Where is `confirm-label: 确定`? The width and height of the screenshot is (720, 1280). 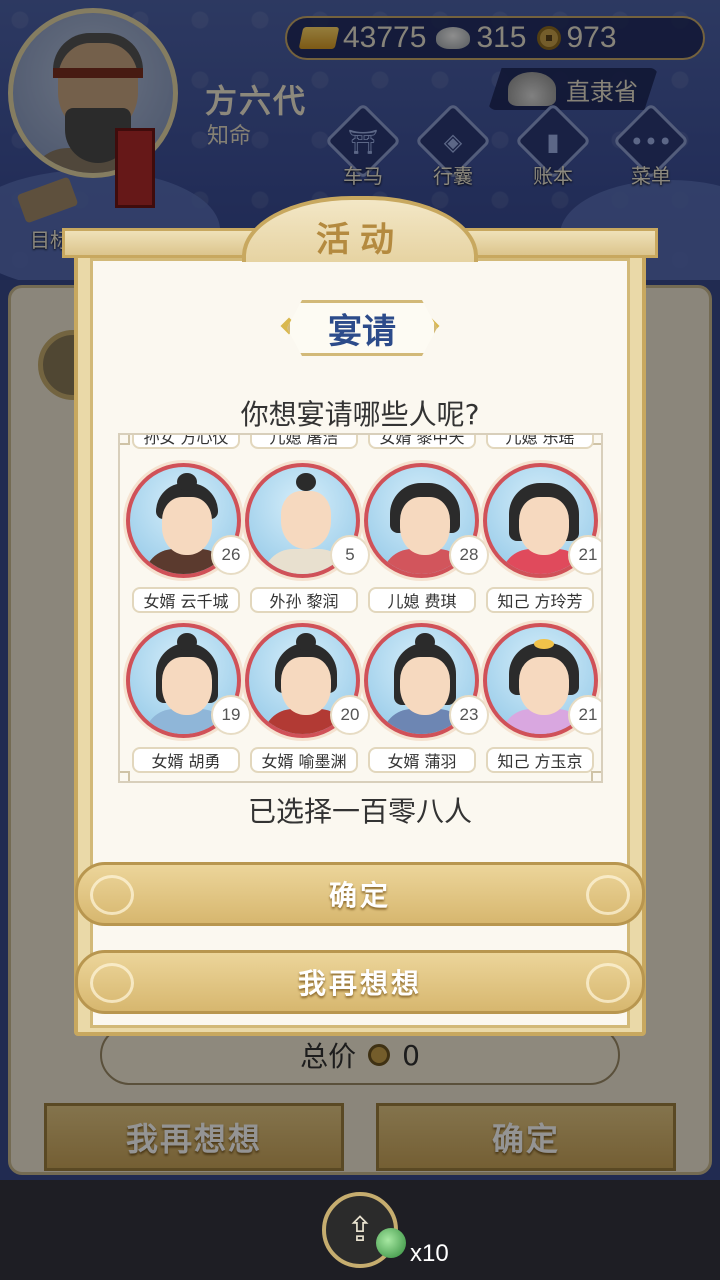
confirm-label: 确定 is located at coordinates (359, 895).